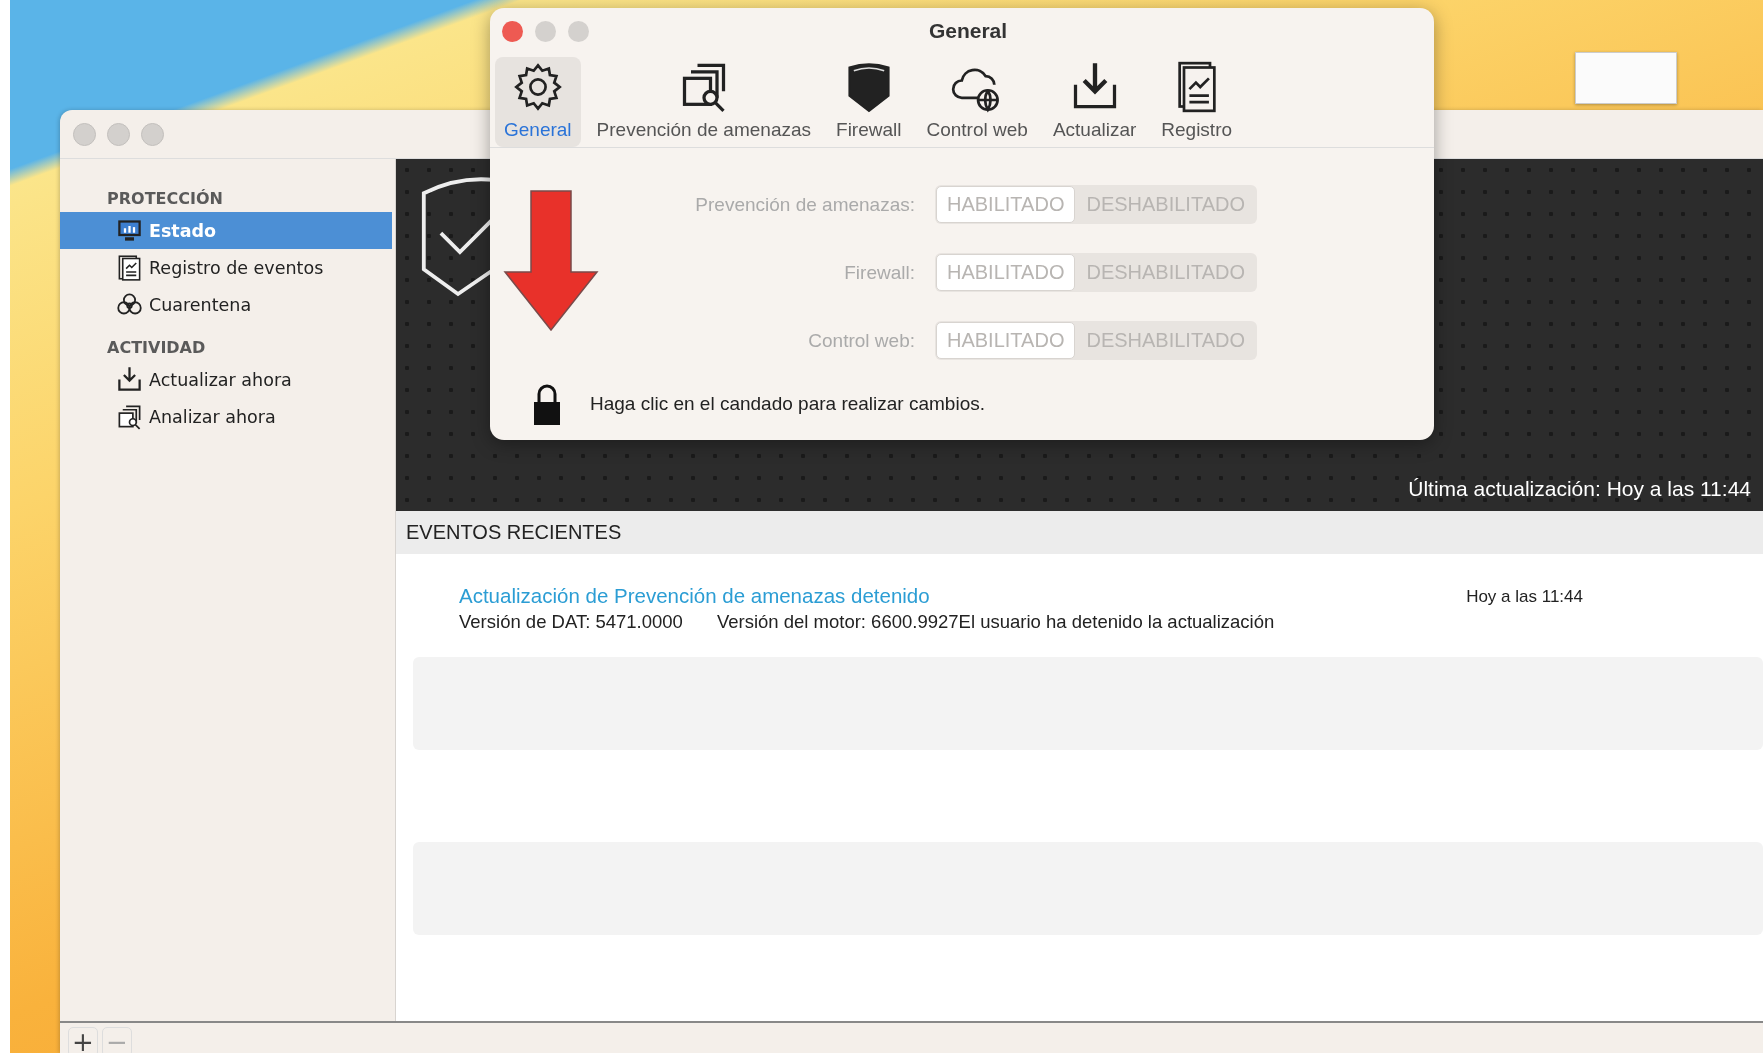  Describe the element at coordinates (156, 348) in the screenshot. I see `sidebar-heading: ACTIVIDAD` at that location.